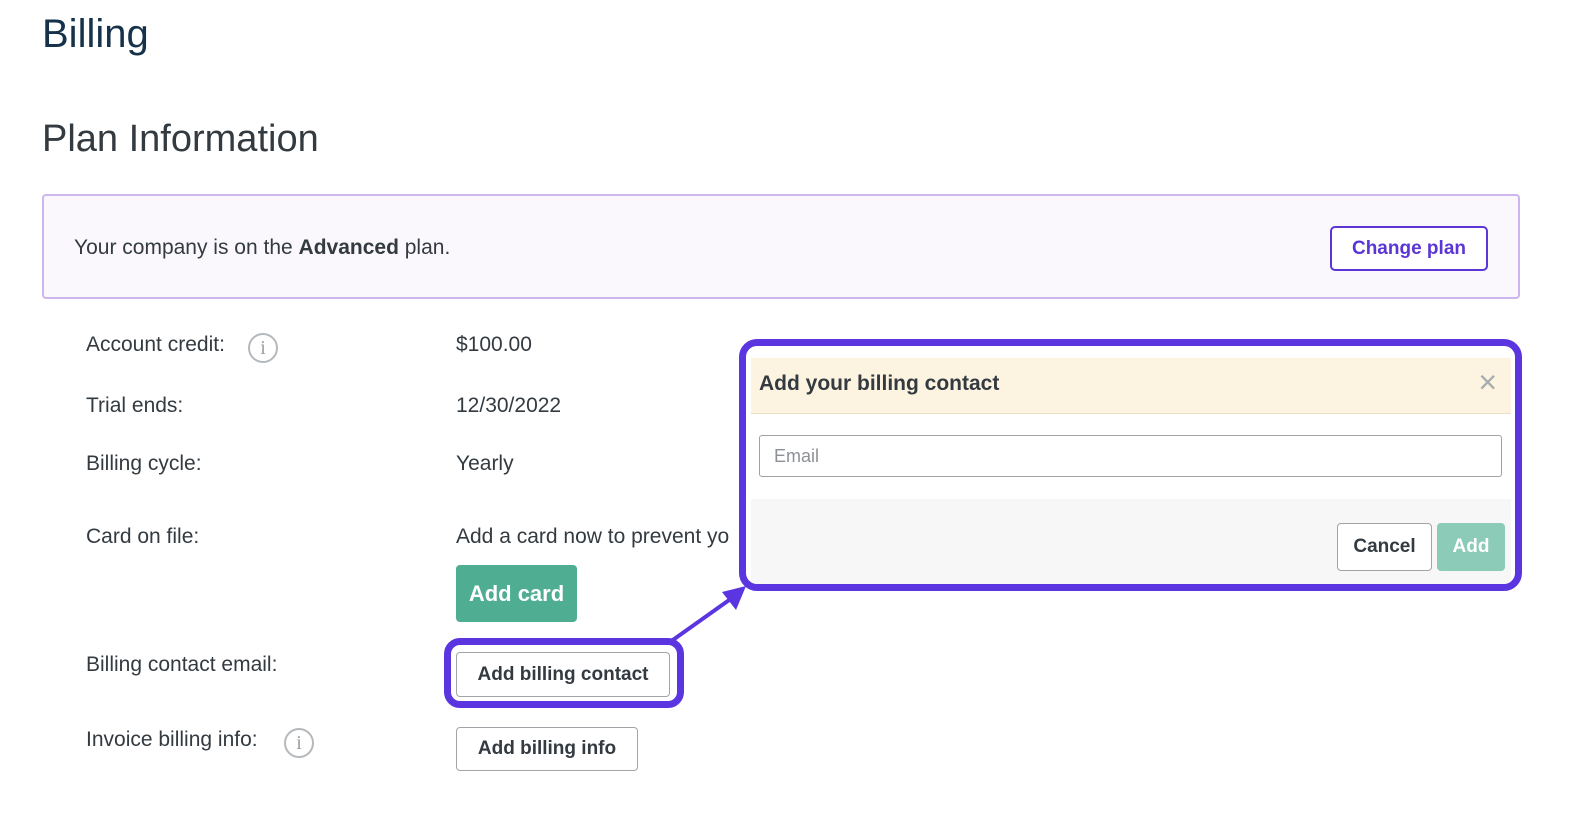 The image size is (1588, 828). What do you see at coordinates (424, 247) in the screenshot?
I see `plan-text-suffix: plan.` at bounding box center [424, 247].